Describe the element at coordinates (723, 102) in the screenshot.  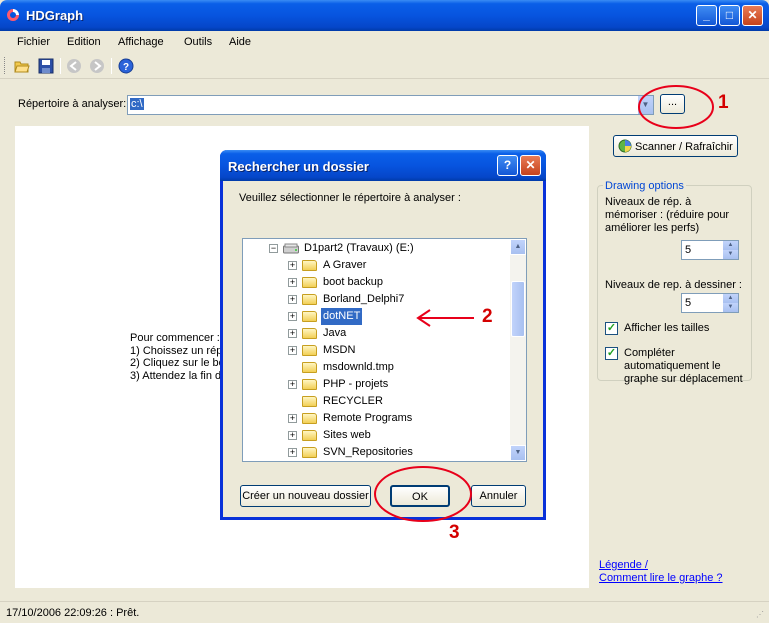
I see `annotation-number-1: 1` at that location.